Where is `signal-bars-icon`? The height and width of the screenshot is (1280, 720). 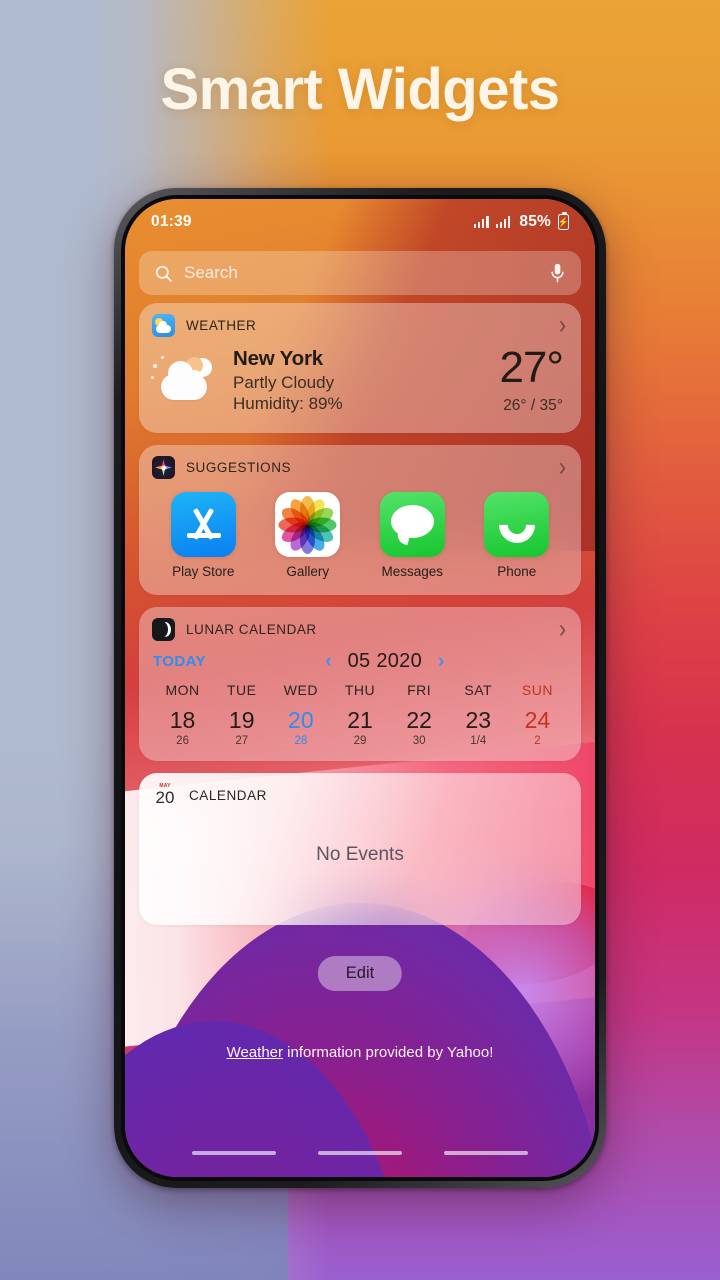
signal-bars-icon is located at coordinates (481, 222).